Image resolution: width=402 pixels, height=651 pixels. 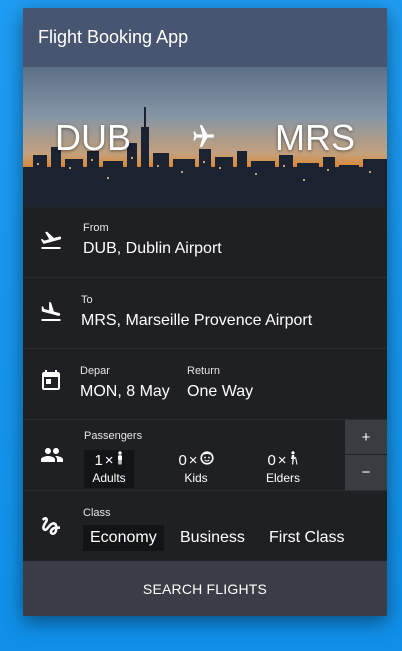 I want to click on origin-code: DUB, so click(x=93, y=137).